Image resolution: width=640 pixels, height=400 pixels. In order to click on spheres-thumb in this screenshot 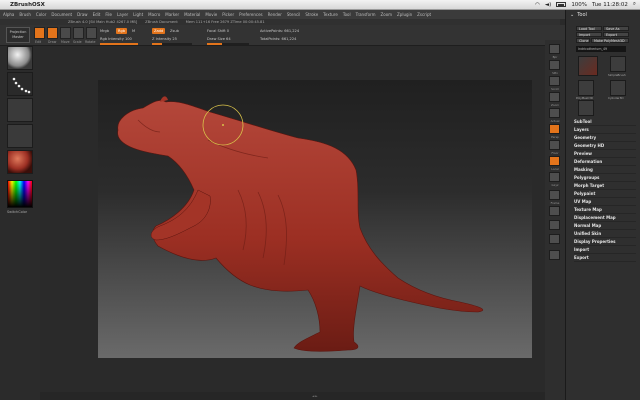, I will do `click(586, 108)`.